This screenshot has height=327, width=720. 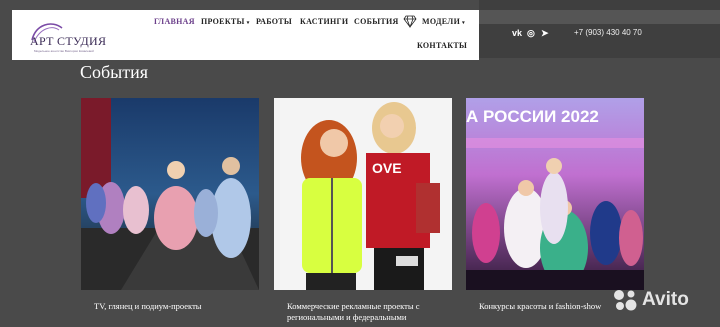 What do you see at coordinates (174, 21) in the screenshot?
I see `nav-item-home: ГЛАВНАЯ` at bounding box center [174, 21].